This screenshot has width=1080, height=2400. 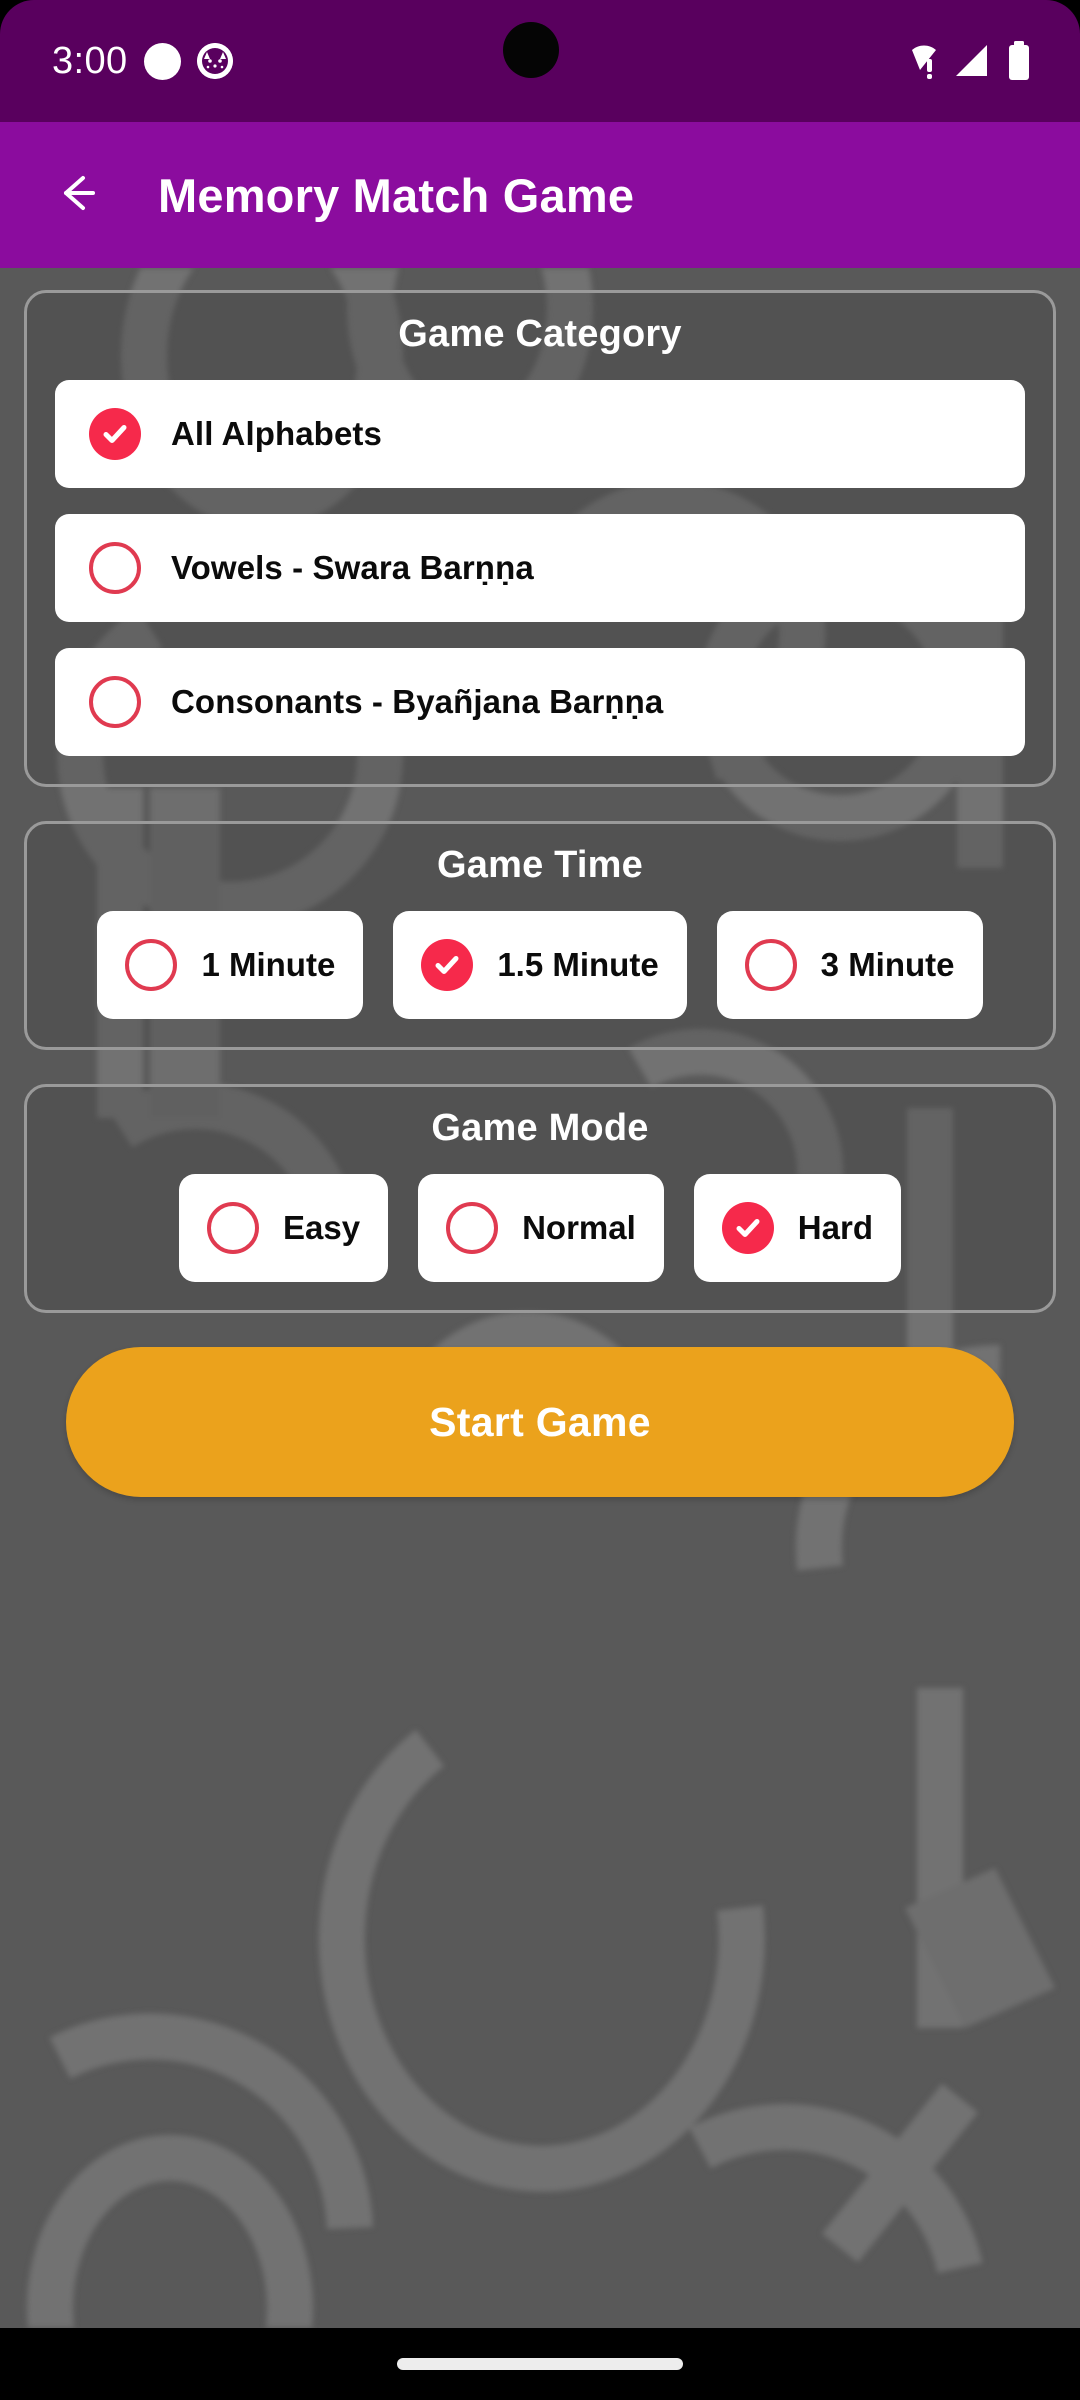 What do you see at coordinates (540, 434) in the screenshot?
I see `option-all-alphabets: All Alphabets` at bounding box center [540, 434].